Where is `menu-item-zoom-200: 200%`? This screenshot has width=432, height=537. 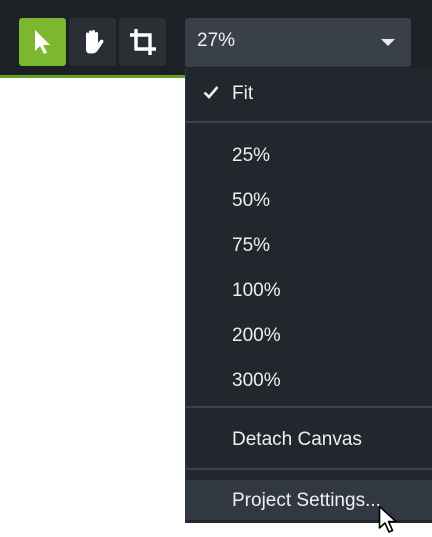 menu-item-zoom-200: 200% is located at coordinates (309, 335).